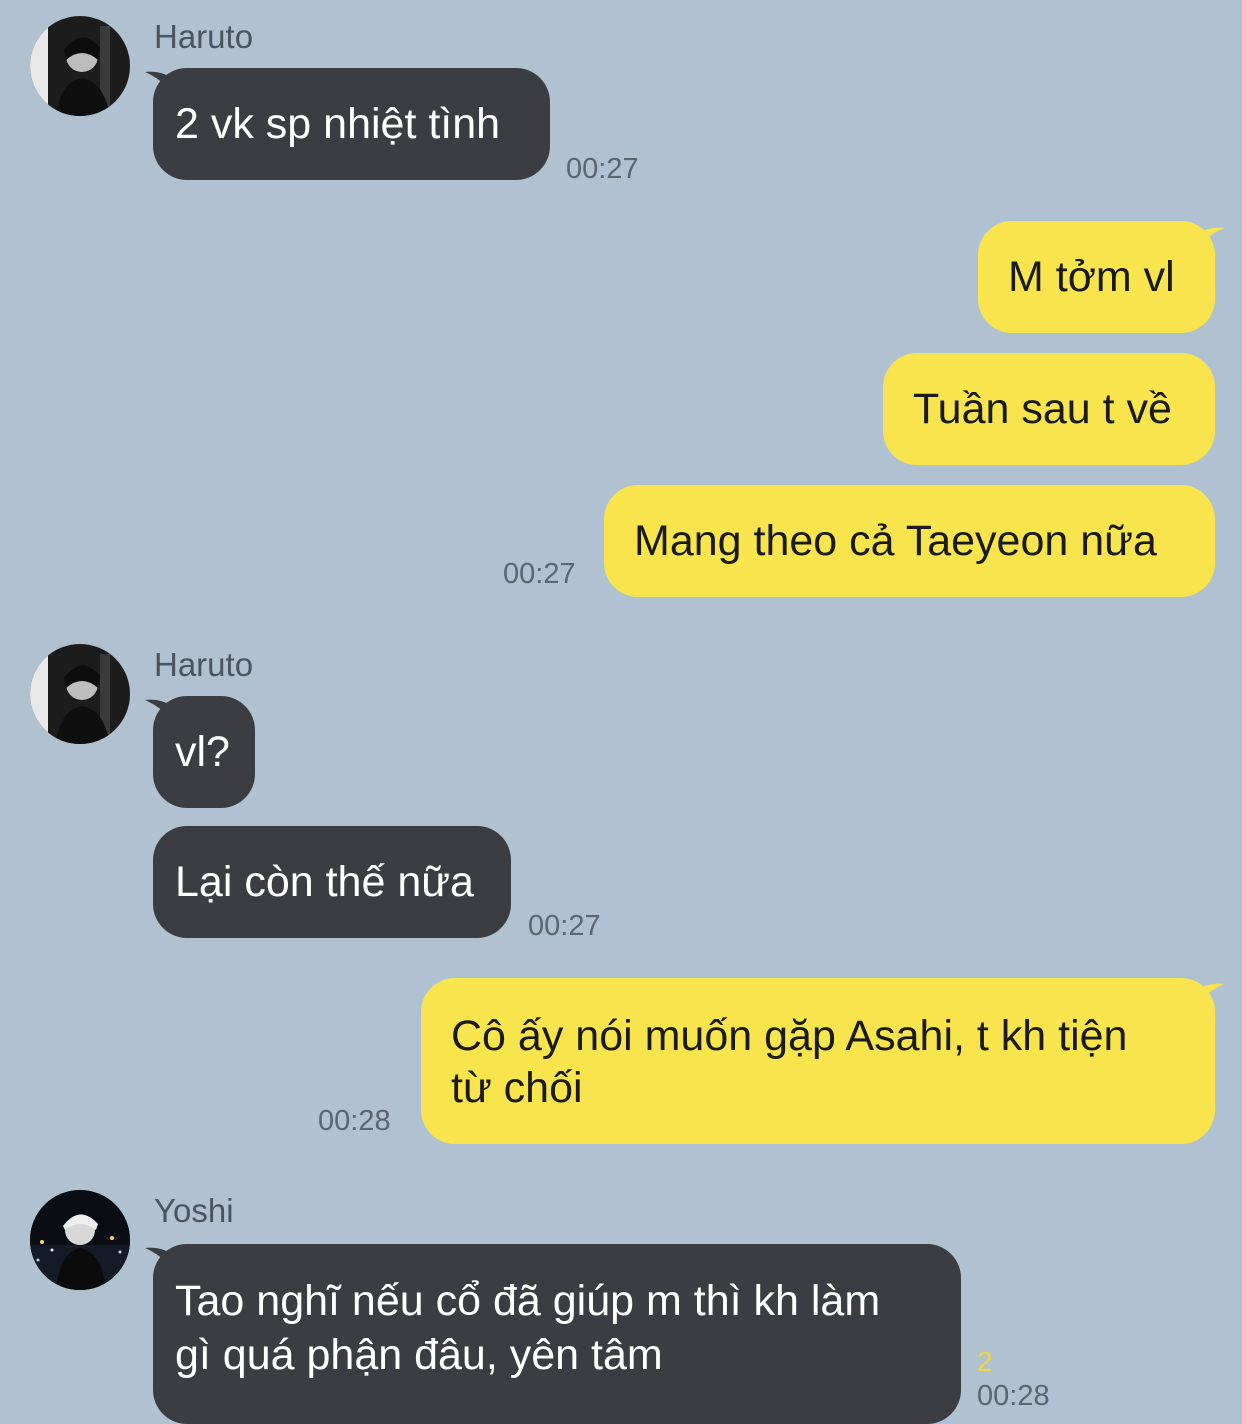 The height and width of the screenshot is (1424, 1242). What do you see at coordinates (1091, 277) in the screenshot?
I see `message-text: M tởm vl` at bounding box center [1091, 277].